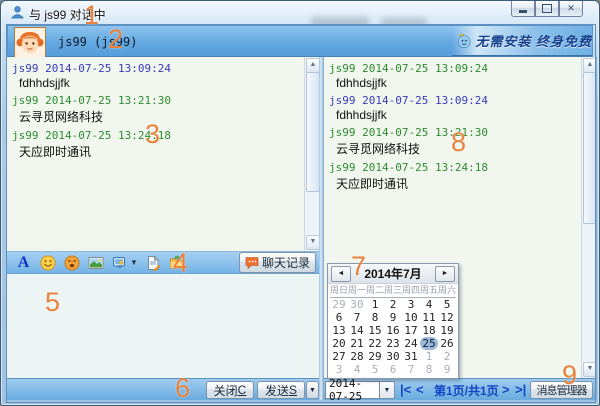 This screenshot has width=600, height=406. Describe the element at coordinates (339, 330) in the screenshot. I see `calendar-day: 13` at that location.